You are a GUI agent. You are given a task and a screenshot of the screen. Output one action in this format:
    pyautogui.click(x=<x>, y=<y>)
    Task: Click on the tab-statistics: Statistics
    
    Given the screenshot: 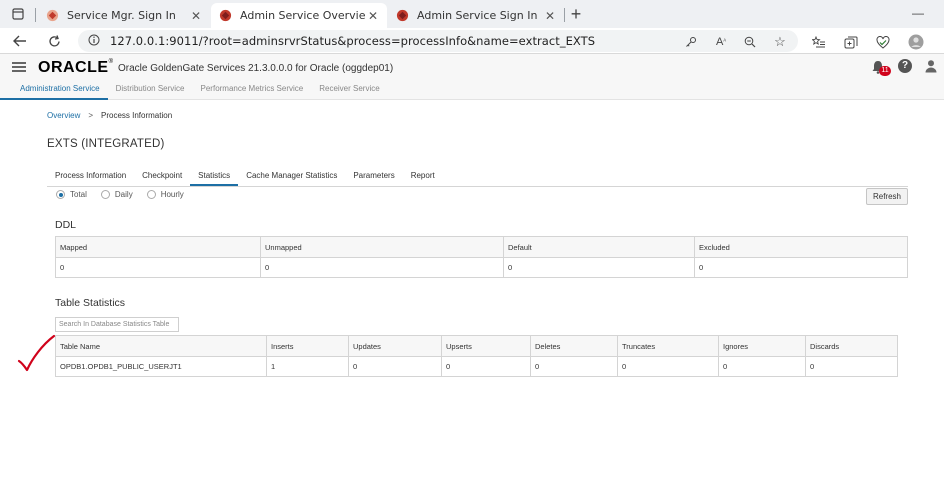 What is the action you would take?
    pyautogui.click(x=214, y=174)
    